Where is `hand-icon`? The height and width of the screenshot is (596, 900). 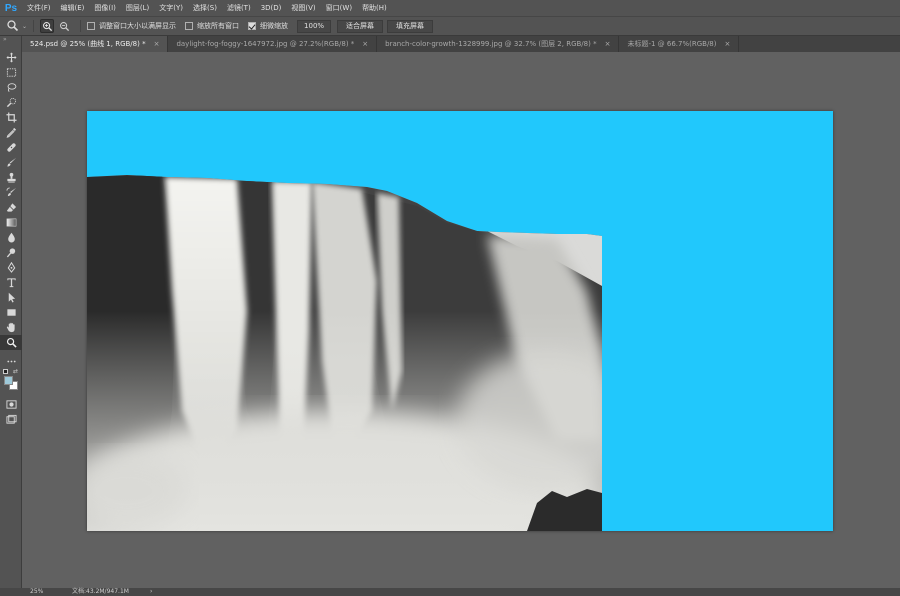
hand-icon is located at coordinates (10, 327).